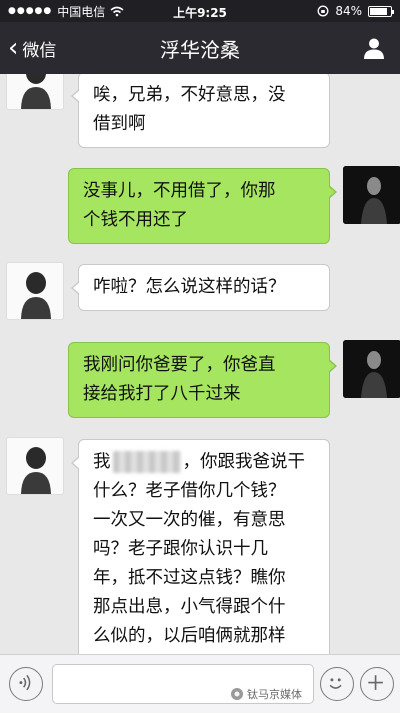 This screenshot has height=713, width=400. What do you see at coordinates (189, 287) in the screenshot?
I see `message-line: 咋啦？怎么说这样的话？` at bounding box center [189, 287].